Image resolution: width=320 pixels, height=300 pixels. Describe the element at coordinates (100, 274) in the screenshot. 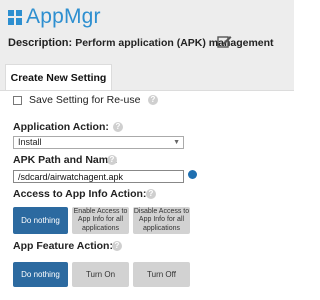

I see `app-feature-turn-on-button: Turn On` at that location.